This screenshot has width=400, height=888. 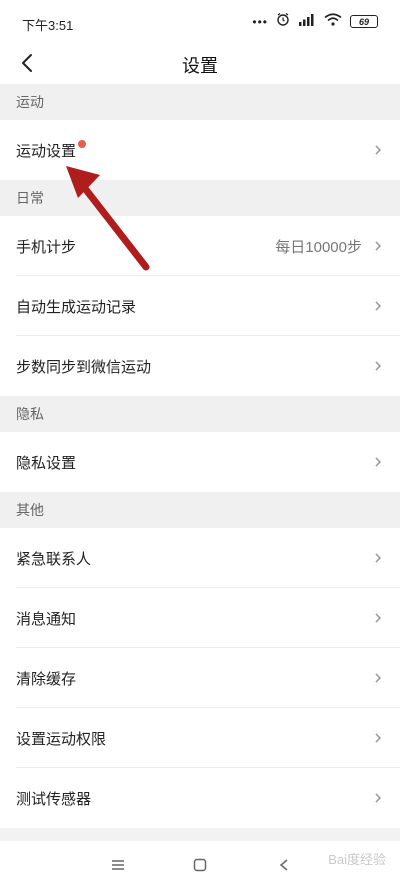 I want to click on settings-row-permissions: 设置运动权限, so click(x=200, y=738).